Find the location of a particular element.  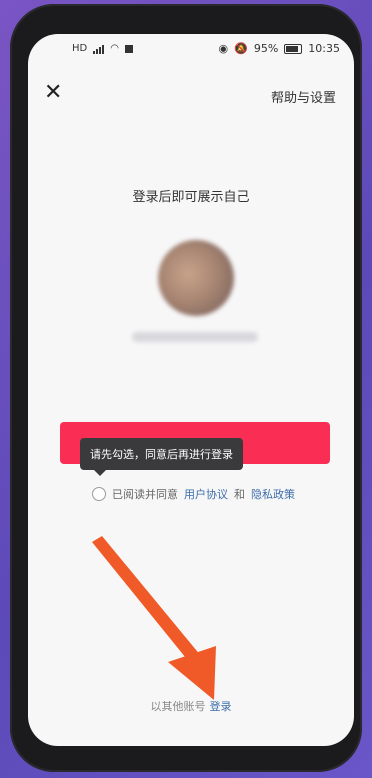

hd-label: HD is located at coordinates (80, 48).